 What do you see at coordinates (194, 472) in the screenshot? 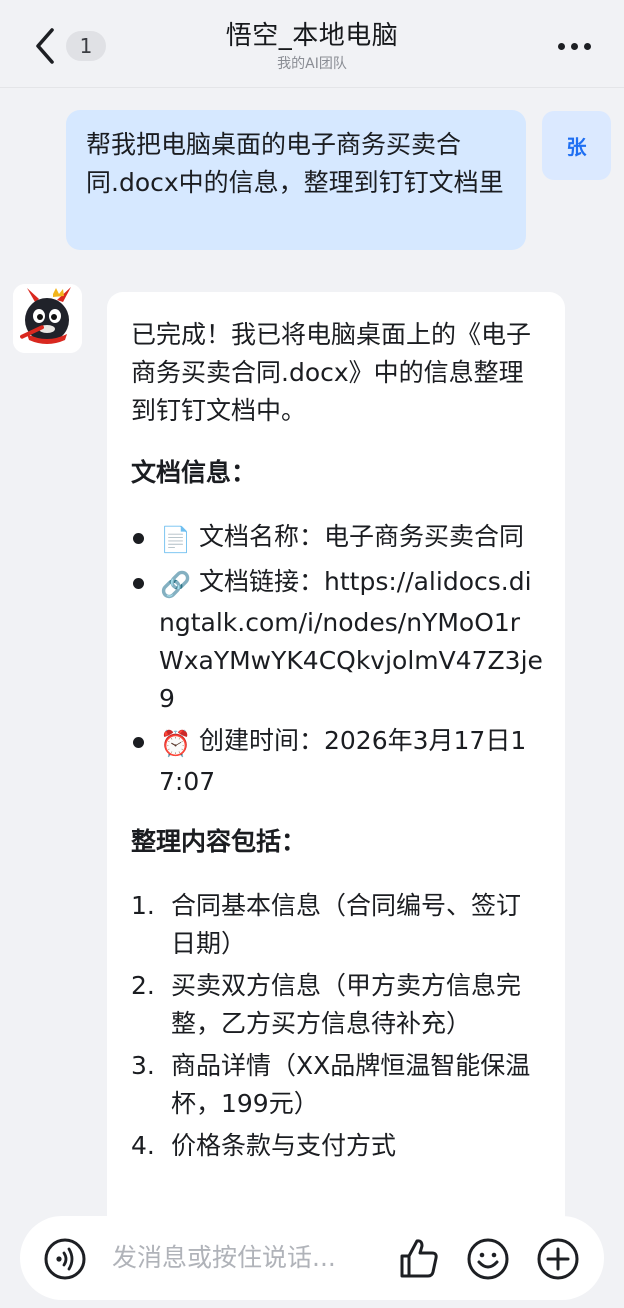
I see `doc-info-heading: 文档信息：` at bounding box center [194, 472].